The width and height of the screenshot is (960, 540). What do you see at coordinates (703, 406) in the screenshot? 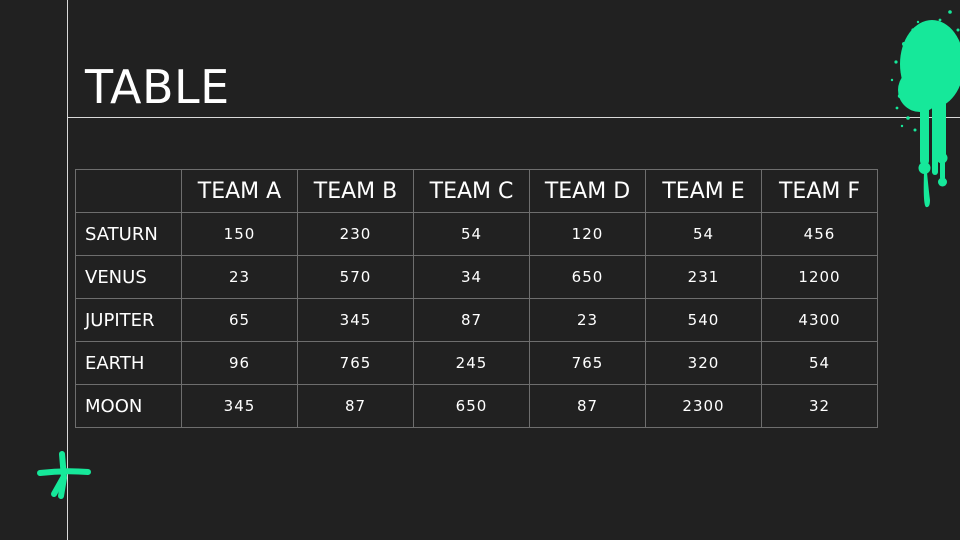
I see `table-cell: 2300` at bounding box center [703, 406].